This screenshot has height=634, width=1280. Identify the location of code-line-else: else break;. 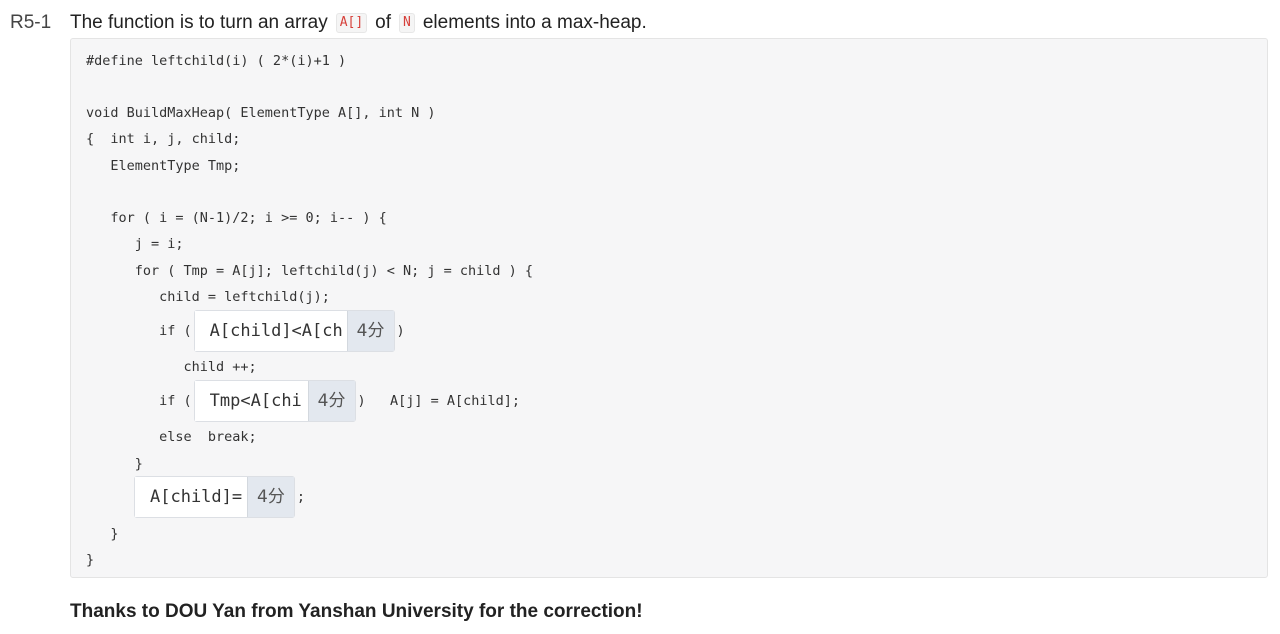
(171, 437).